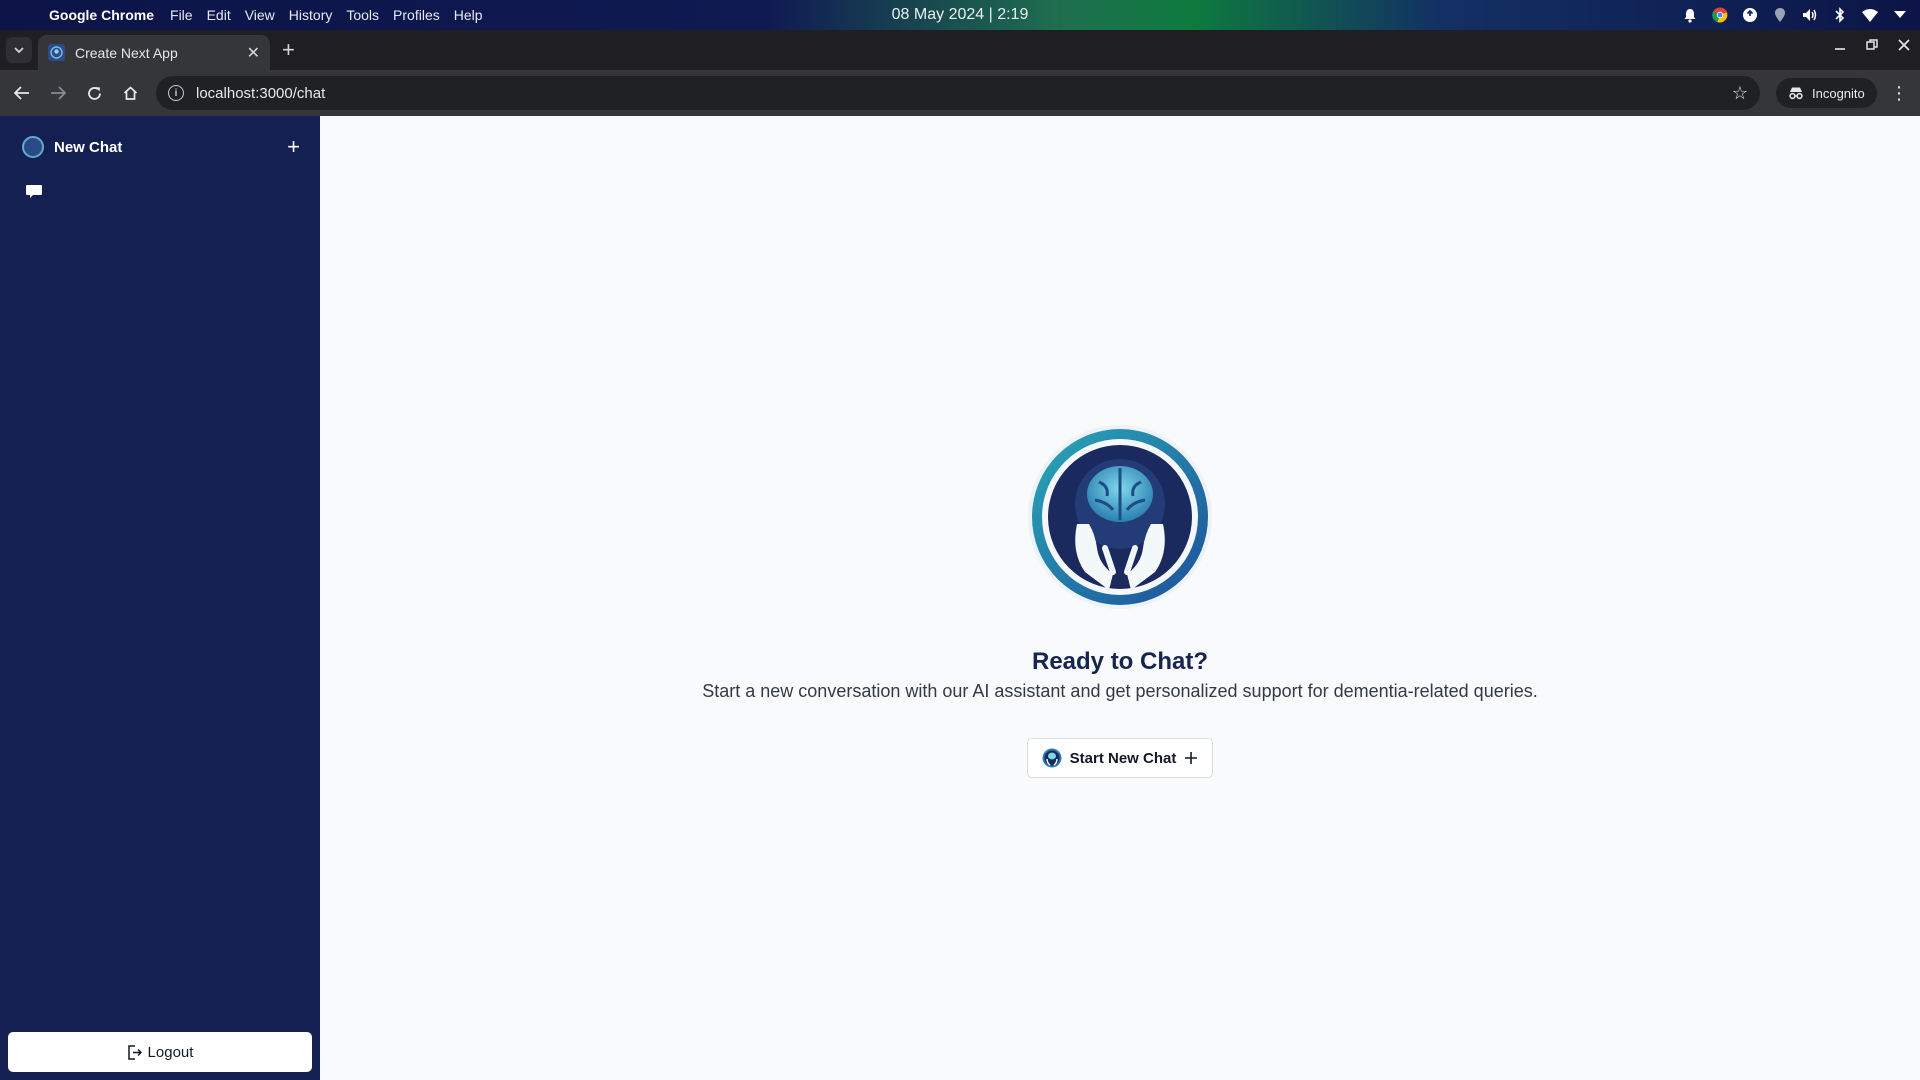  What do you see at coordinates (181, 15) in the screenshot?
I see `os-menu-file: File` at bounding box center [181, 15].